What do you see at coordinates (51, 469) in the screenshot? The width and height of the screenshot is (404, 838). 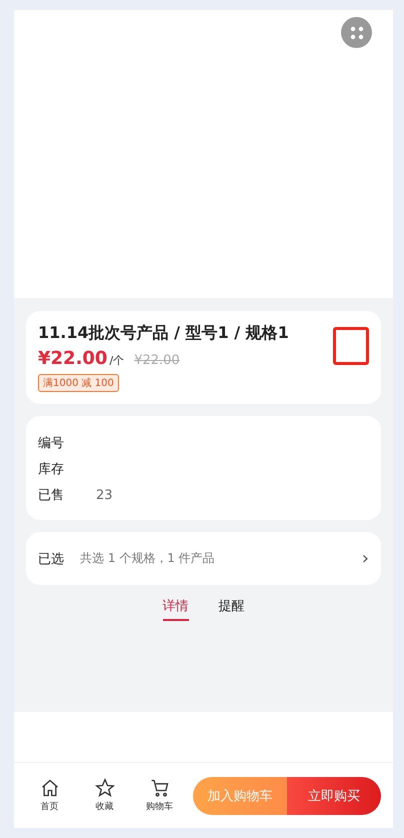 I see `info-label: 库存` at bounding box center [51, 469].